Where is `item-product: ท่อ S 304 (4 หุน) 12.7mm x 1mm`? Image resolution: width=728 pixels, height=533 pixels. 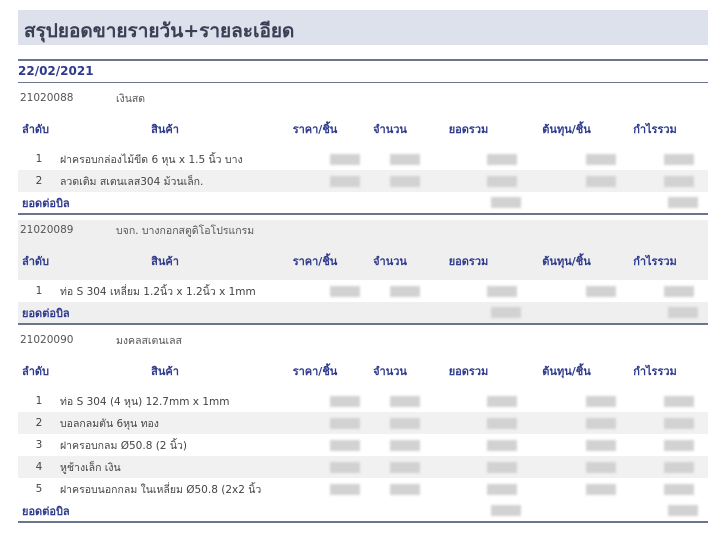 item-product: ท่อ S 304 (4 หุน) 12.7mm x 1mm is located at coordinates (145, 401).